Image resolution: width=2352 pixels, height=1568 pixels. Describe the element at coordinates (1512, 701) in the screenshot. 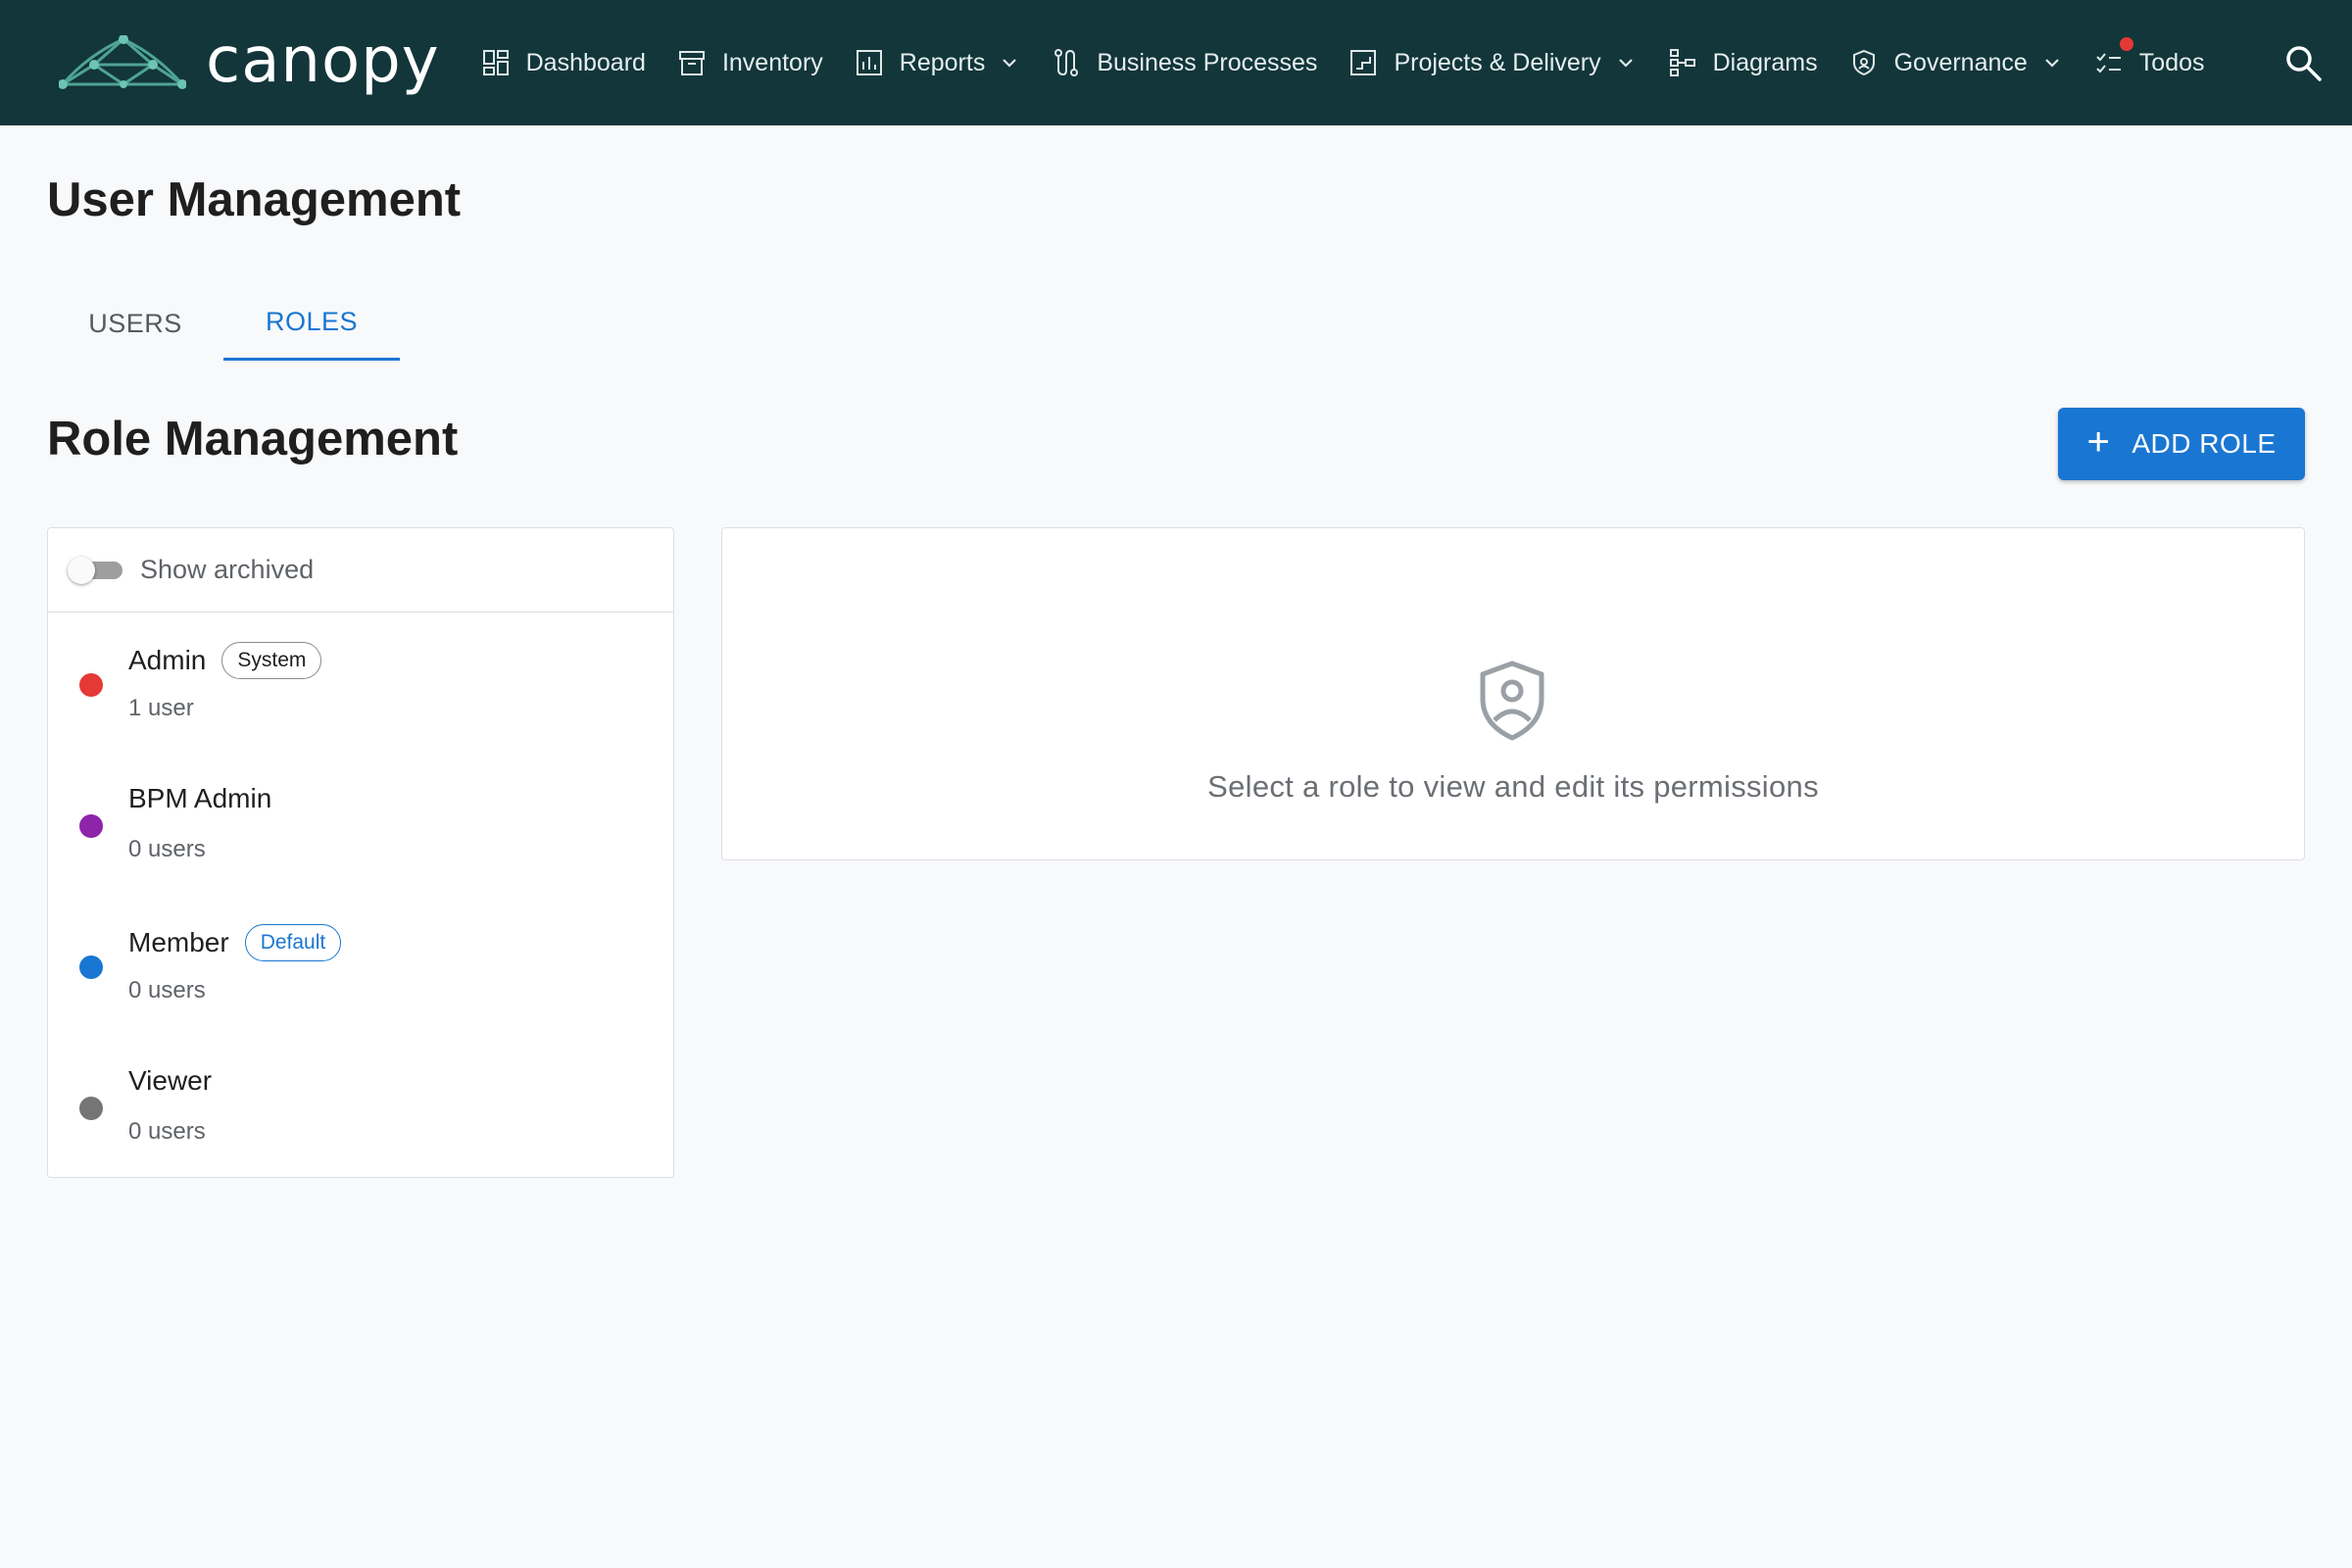

I see `shield-user-icon` at that location.